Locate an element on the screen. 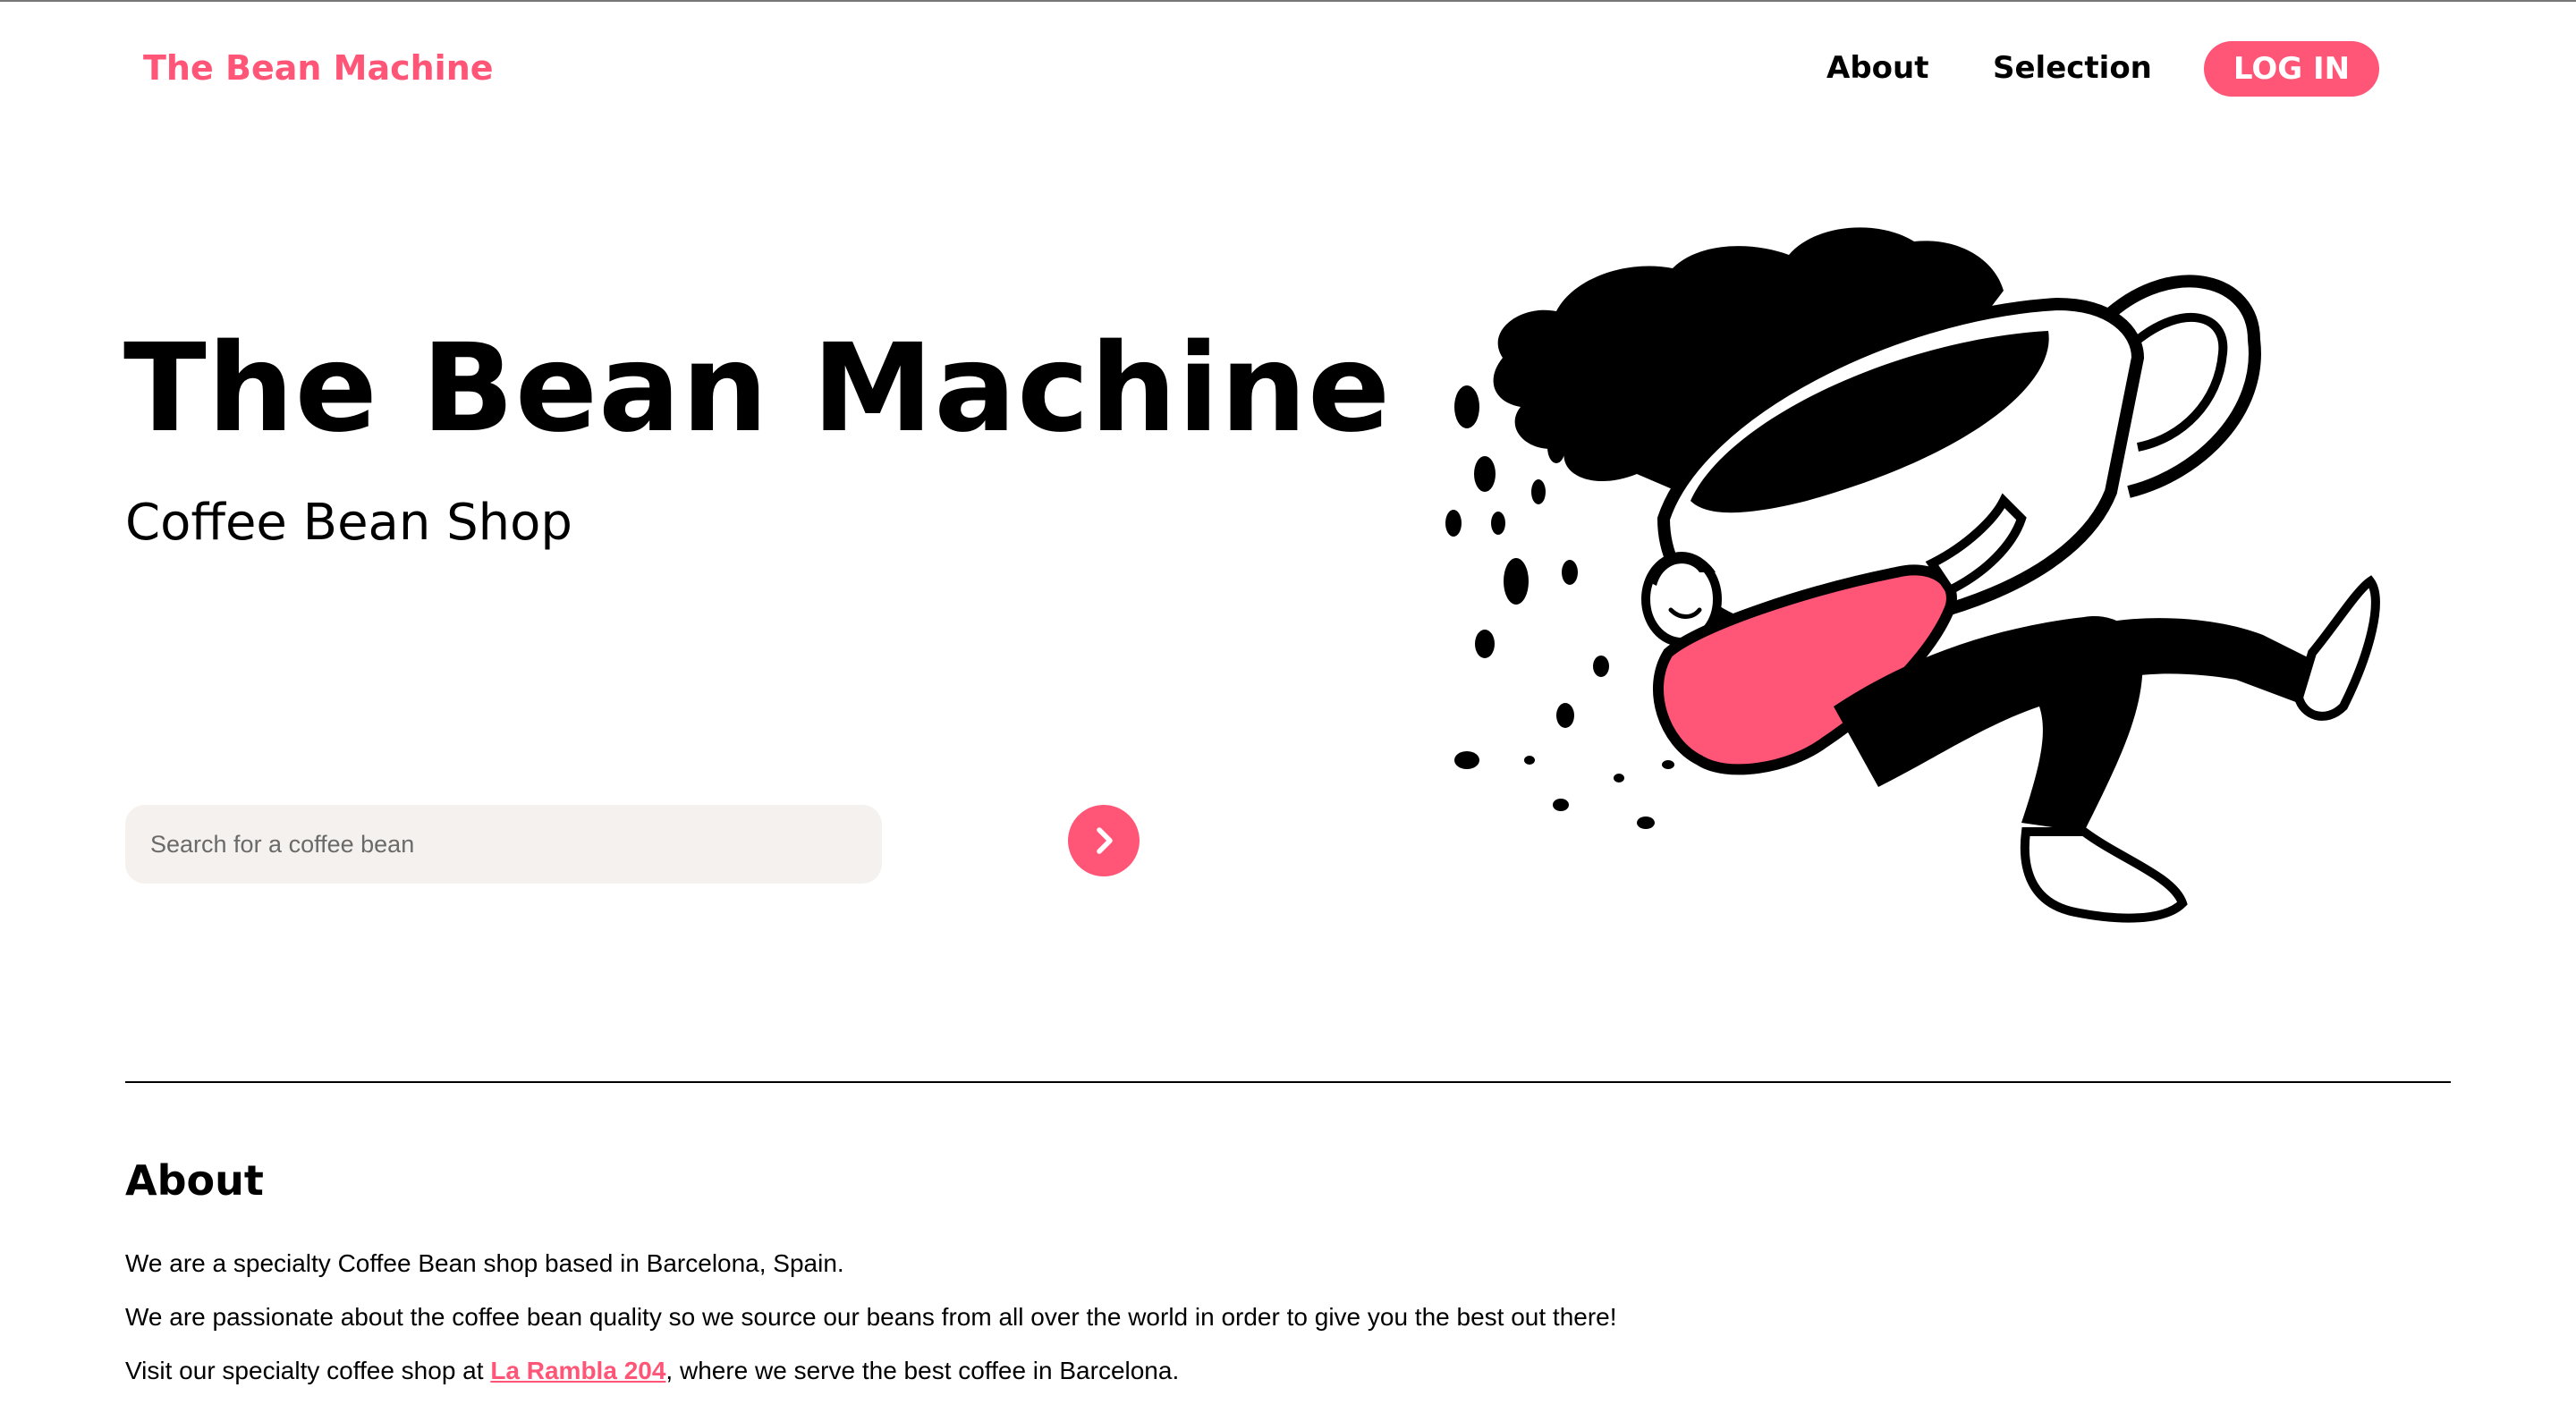  section-divider is located at coordinates (1288, 1082).